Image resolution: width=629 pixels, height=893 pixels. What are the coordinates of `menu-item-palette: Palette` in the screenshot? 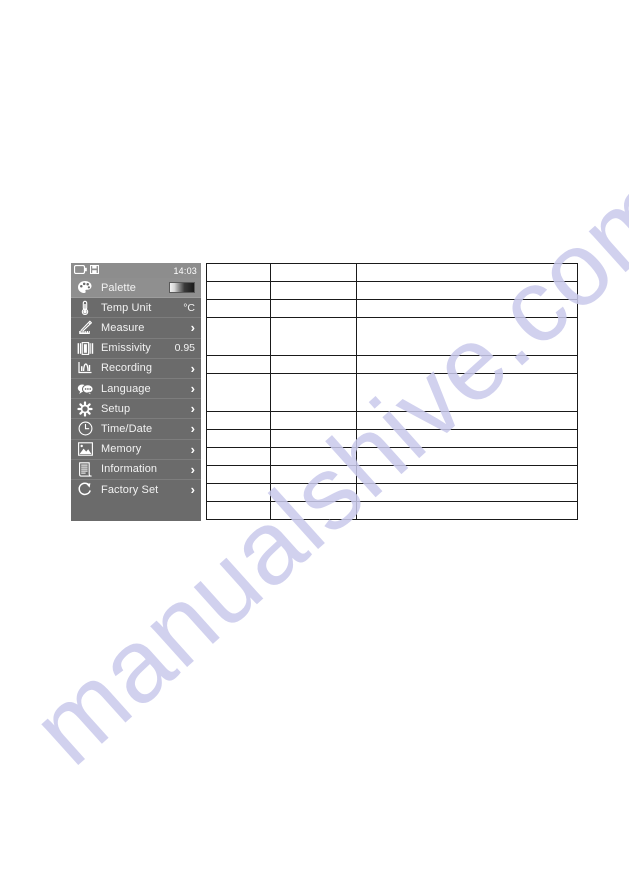 It's located at (136, 288).